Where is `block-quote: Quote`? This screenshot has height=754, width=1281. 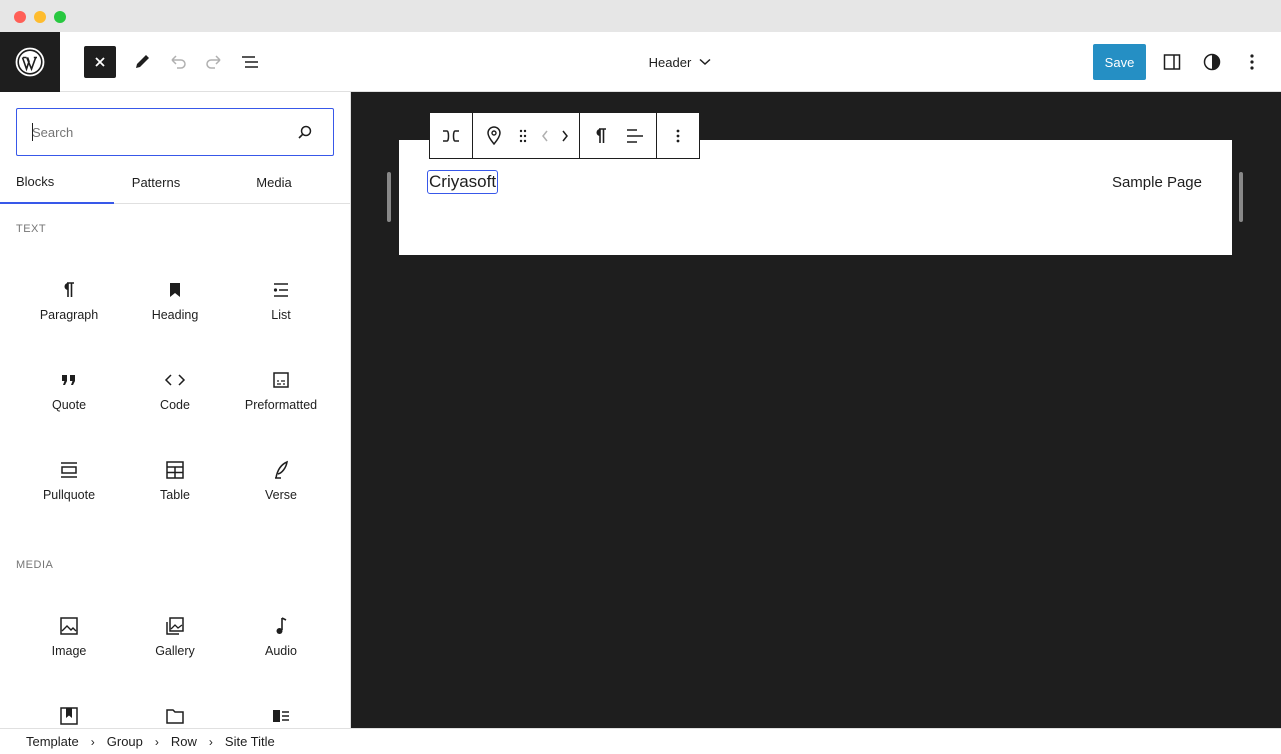 block-quote: Quote is located at coordinates (69, 394).